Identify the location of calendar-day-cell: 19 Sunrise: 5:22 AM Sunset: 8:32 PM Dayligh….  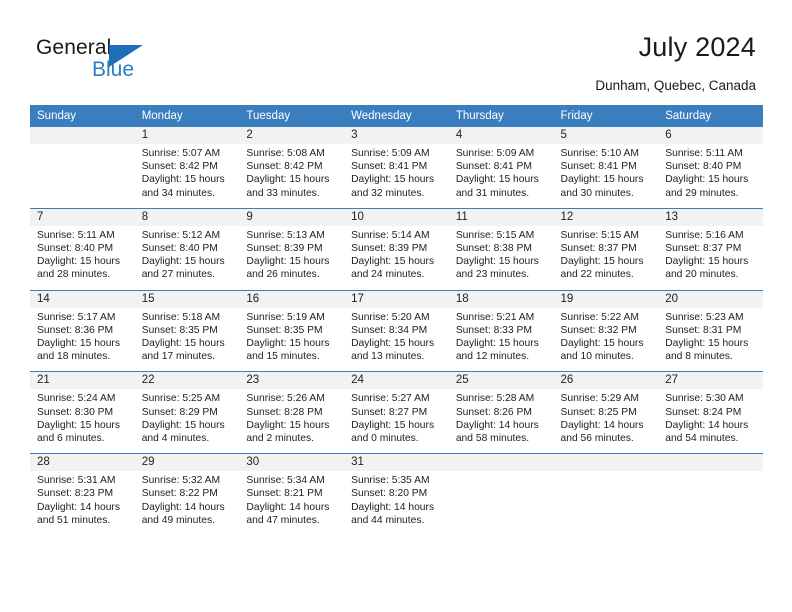
(606, 330).